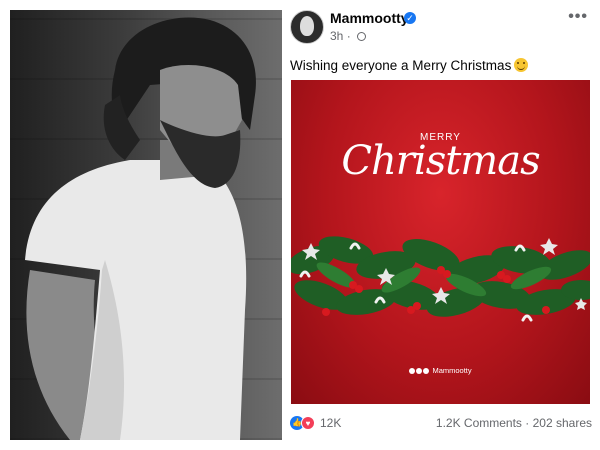 The height and width of the screenshot is (450, 600). Describe the element at coordinates (479, 423) in the screenshot. I see `comments-count: 1.2K Comments` at that location.